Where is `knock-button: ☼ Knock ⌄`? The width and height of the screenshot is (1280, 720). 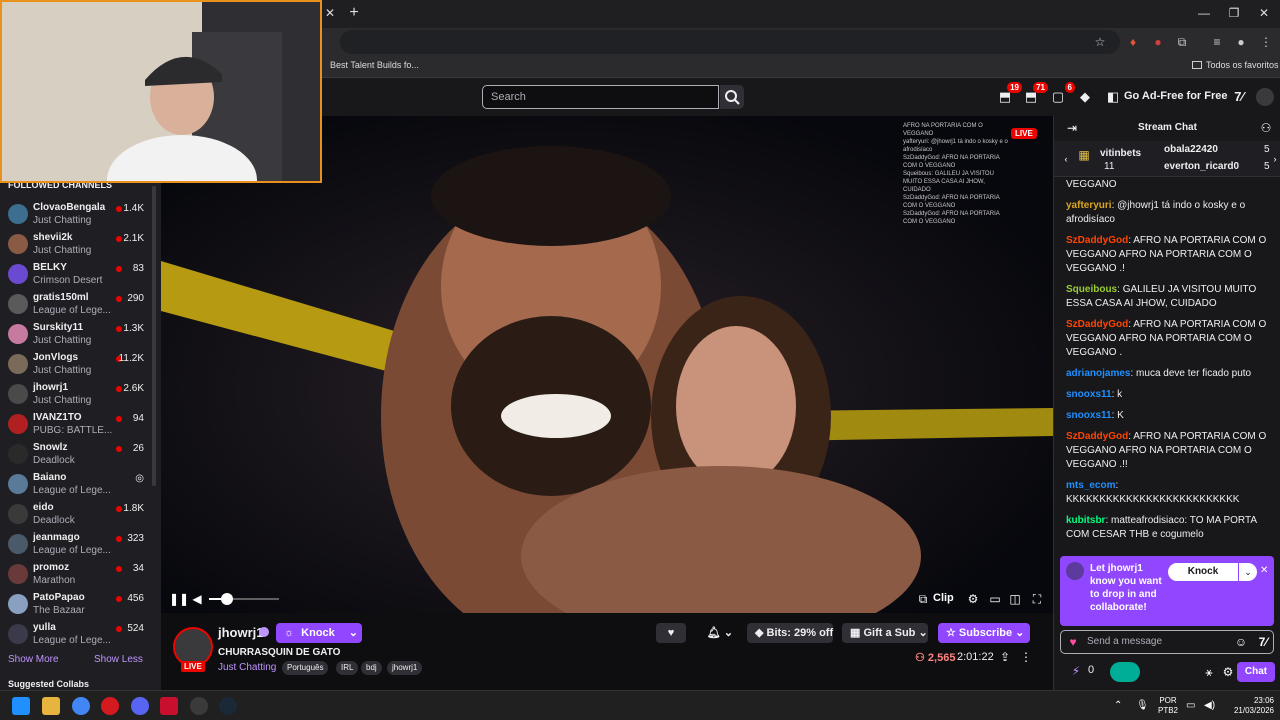
knock-button: ☼ Knock ⌄ is located at coordinates (319, 633).